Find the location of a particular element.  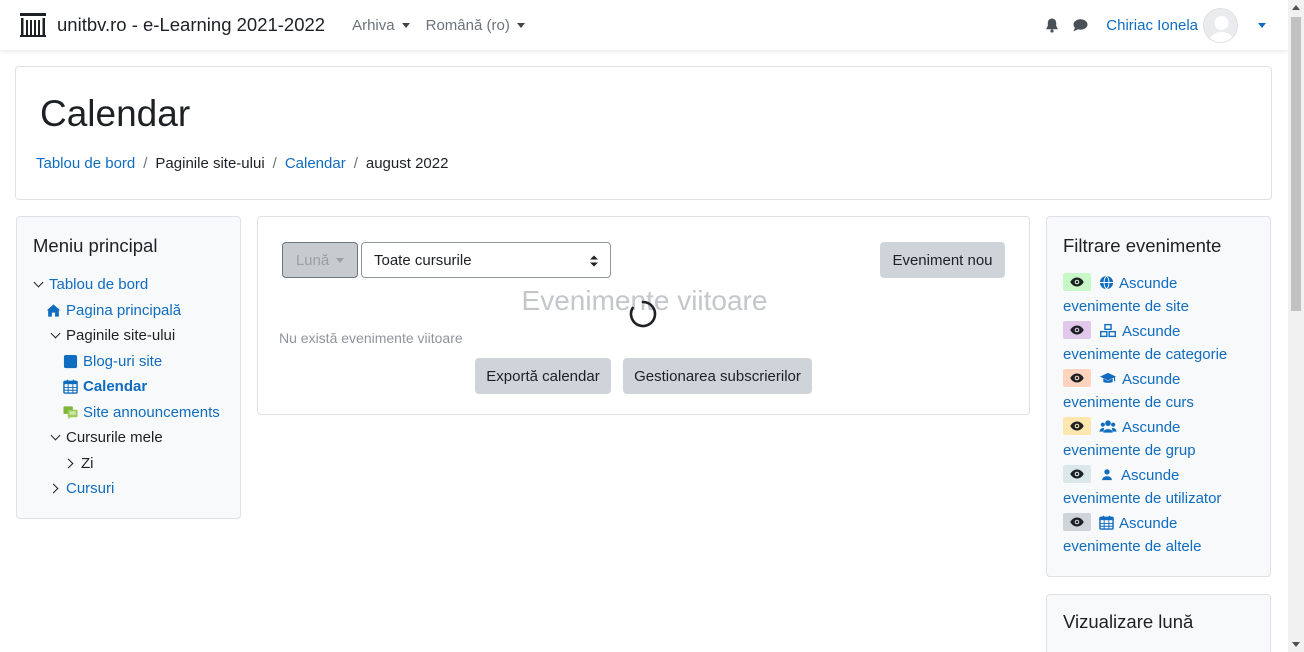

breadcrumb-calendar: Calendar is located at coordinates (315, 163).